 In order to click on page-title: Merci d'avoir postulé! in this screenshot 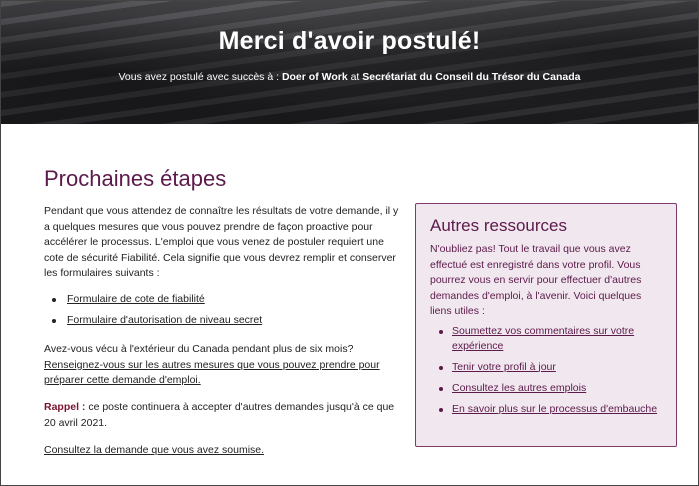, I will do `click(349, 41)`.